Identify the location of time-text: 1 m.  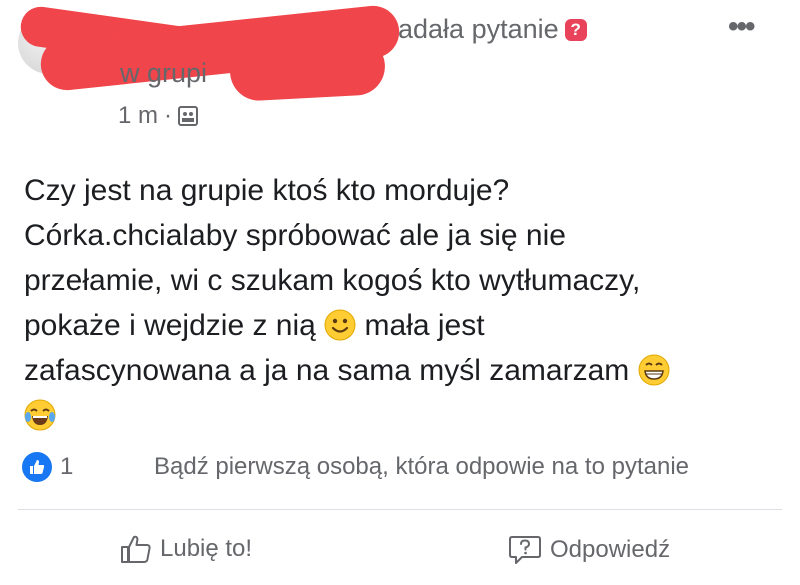
(138, 115).